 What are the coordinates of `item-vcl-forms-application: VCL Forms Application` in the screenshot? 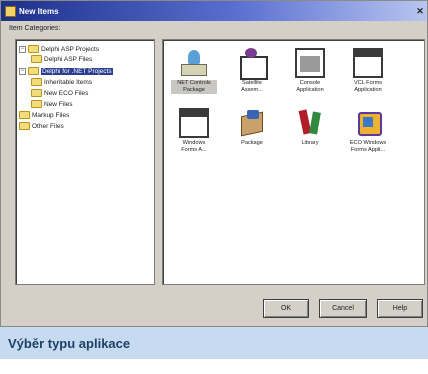 It's located at (368, 73).